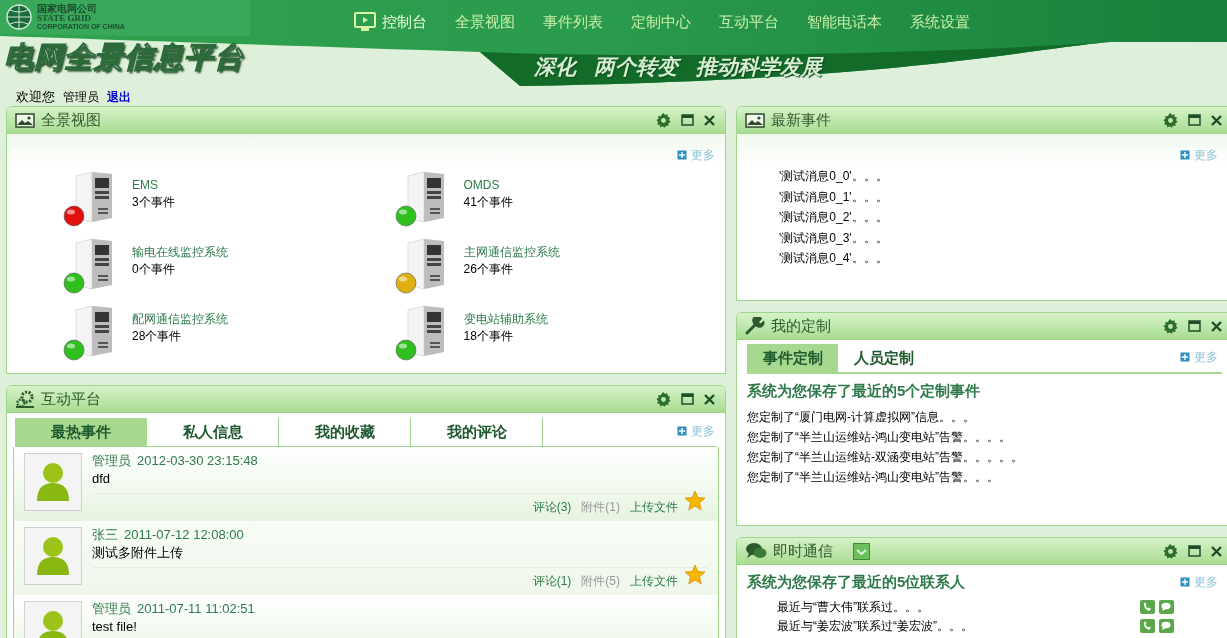 This screenshot has height=638, width=1227. Describe the element at coordinates (759, 67) in the screenshot. I see `slogan-text: 推动科学发展` at that location.